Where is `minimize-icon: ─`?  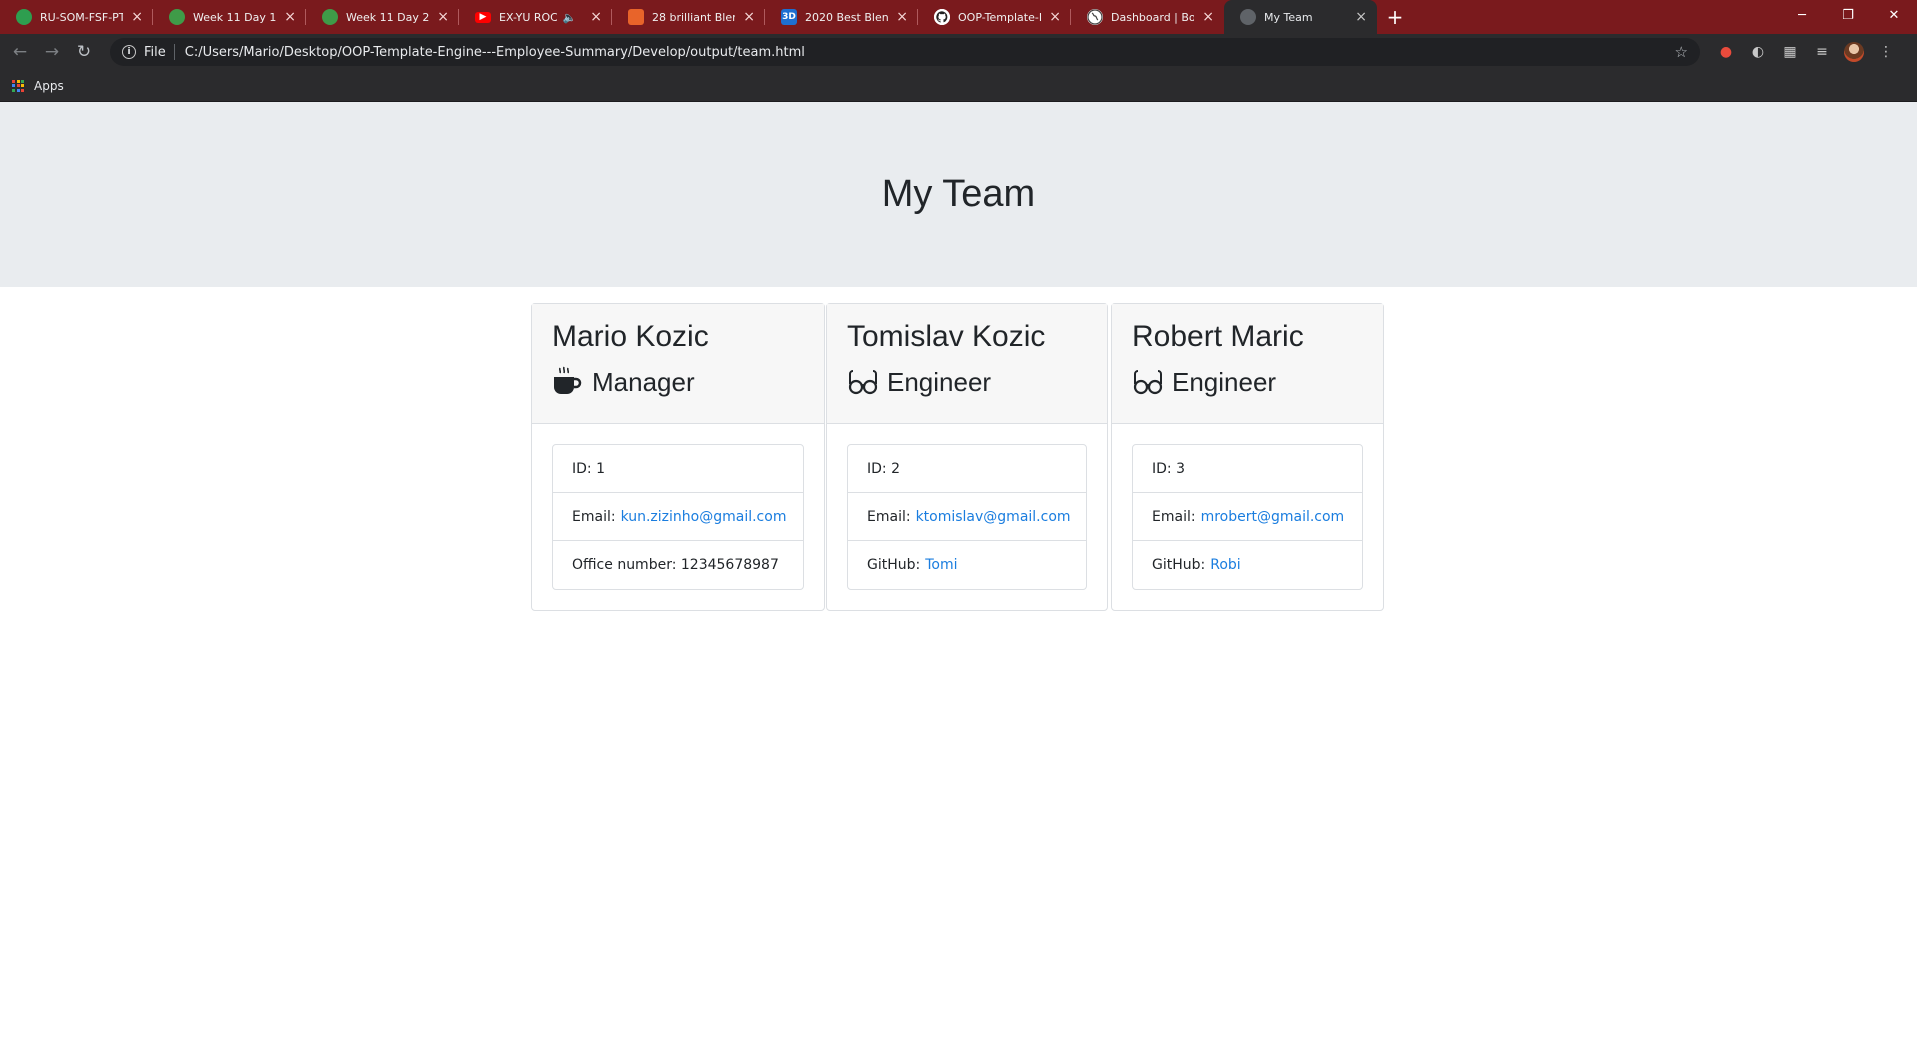 minimize-icon: ─ is located at coordinates (1802, 15).